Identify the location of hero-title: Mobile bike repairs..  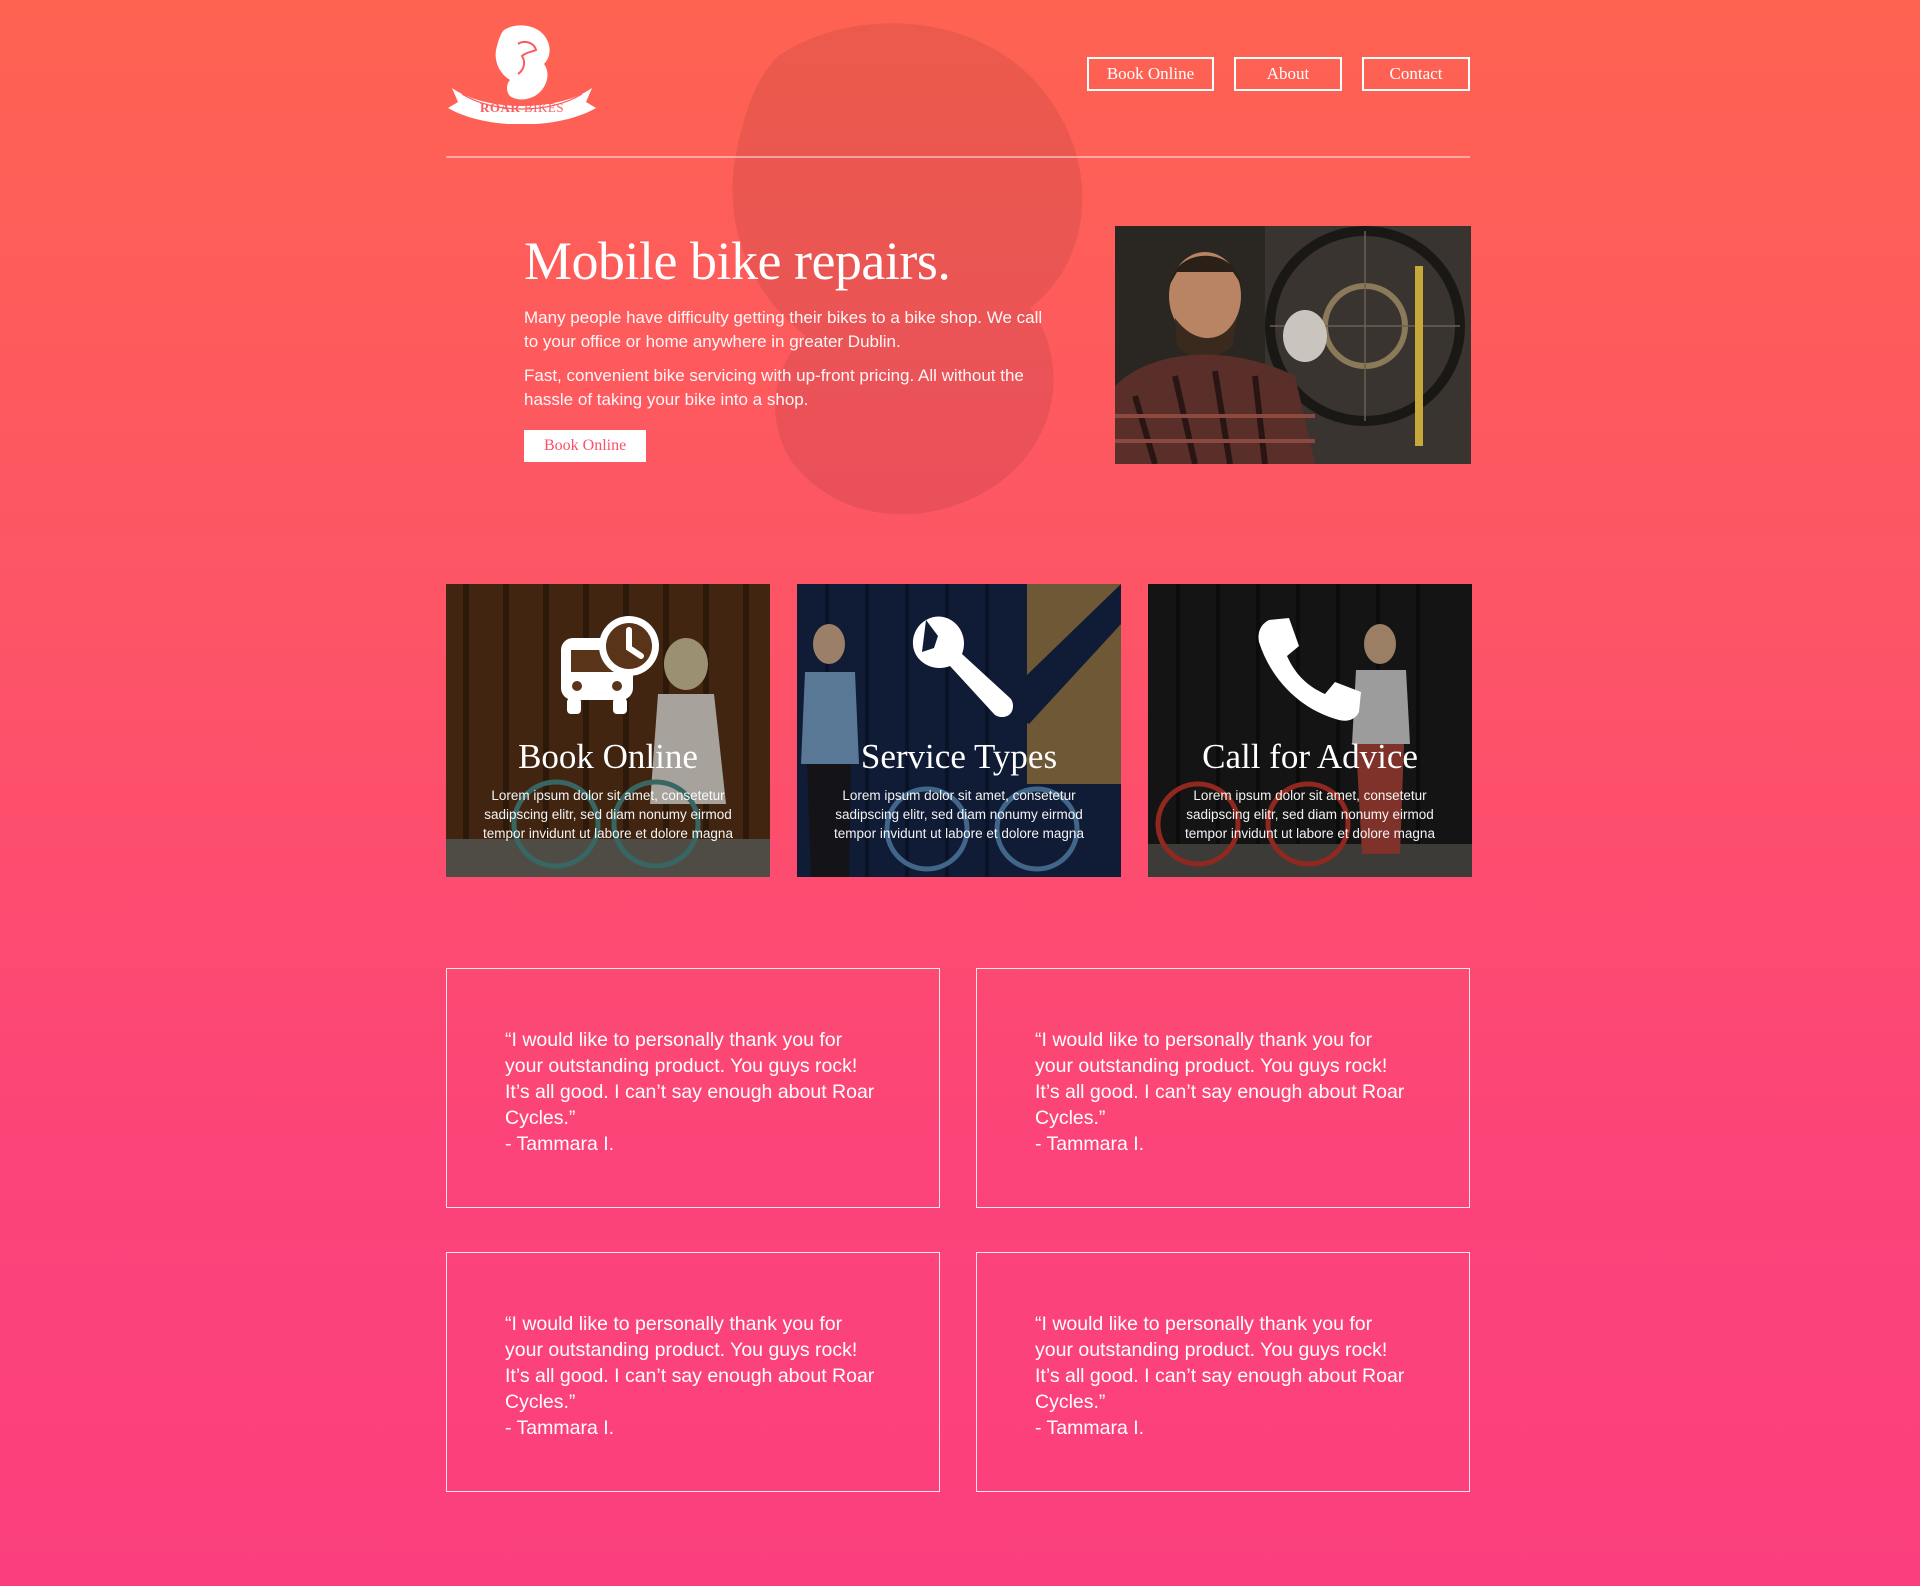
(737, 261).